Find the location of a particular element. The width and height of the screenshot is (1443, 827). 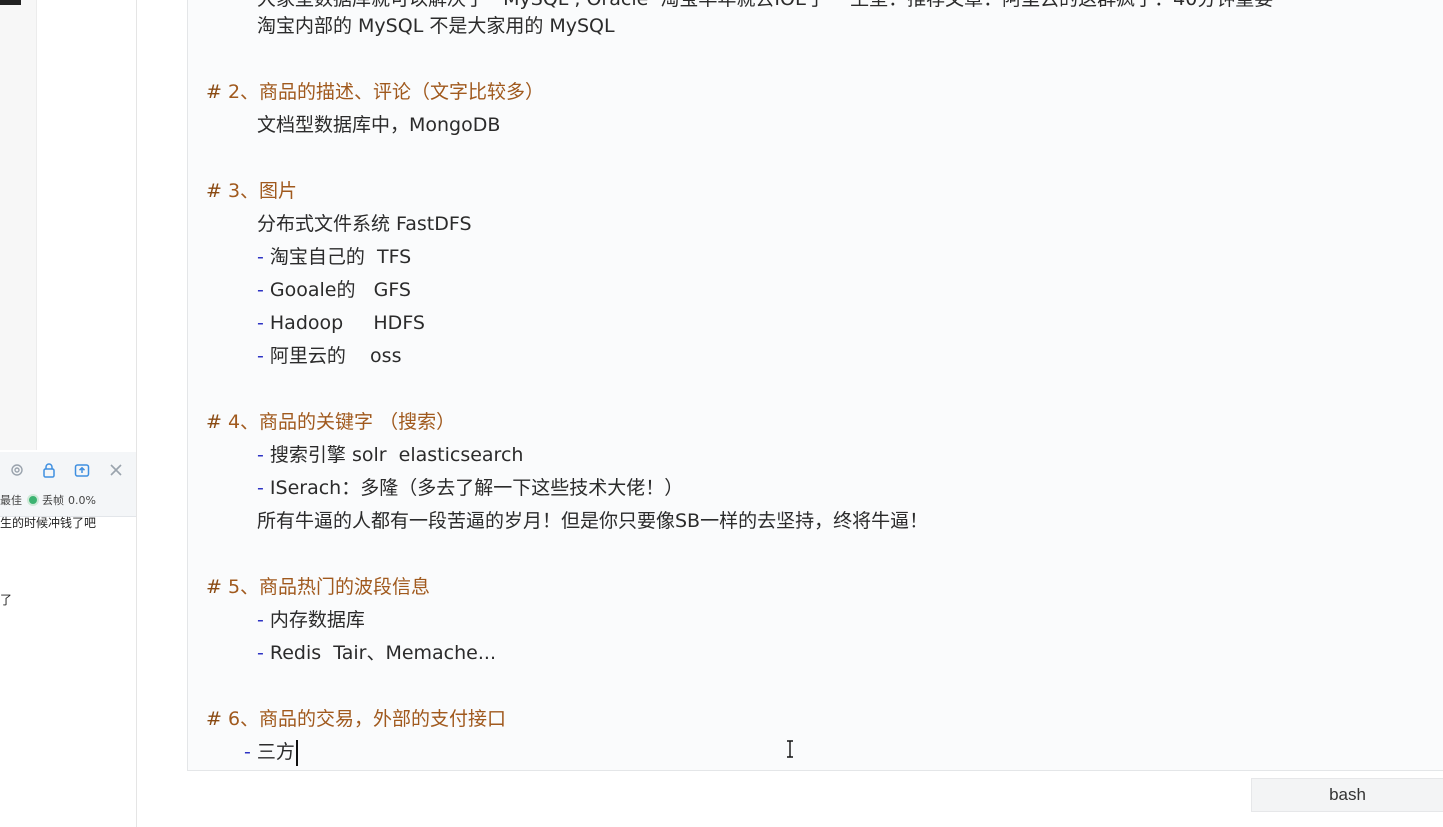

streaming-toolbar: 最佳 丢帧 0.0% is located at coordinates (68, 484).